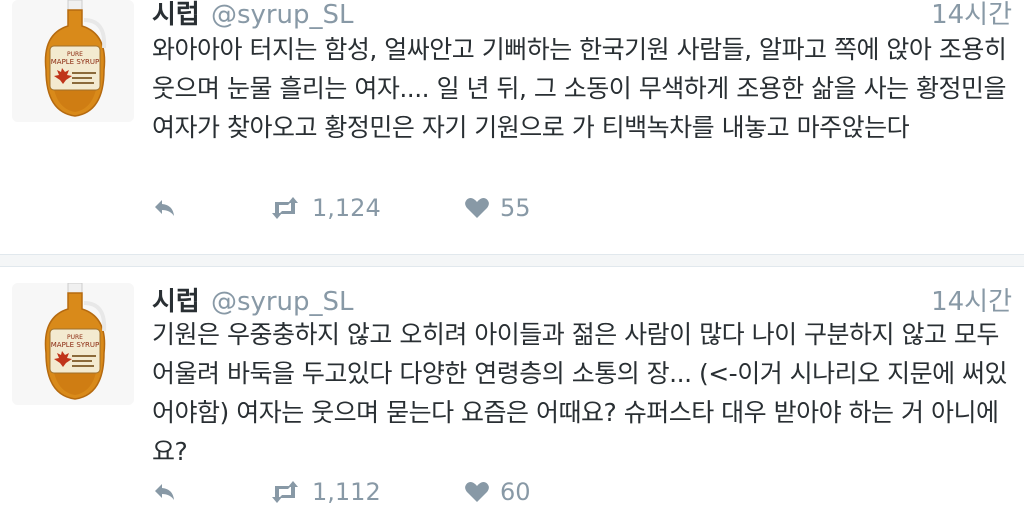 This screenshot has height=529, width=1024. What do you see at coordinates (346, 492) in the screenshot?
I see `retweet-count: 1,112` at bounding box center [346, 492].